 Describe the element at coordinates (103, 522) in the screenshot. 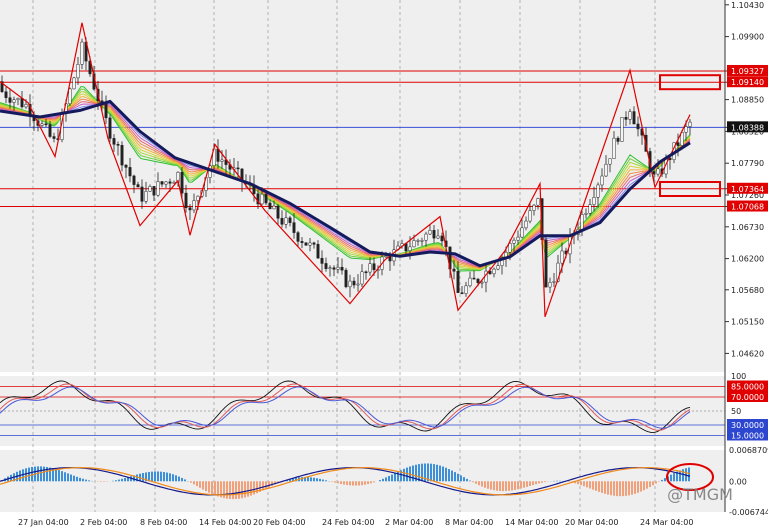

I see `time-tick-label: 2 Feb 04:00` at that location.